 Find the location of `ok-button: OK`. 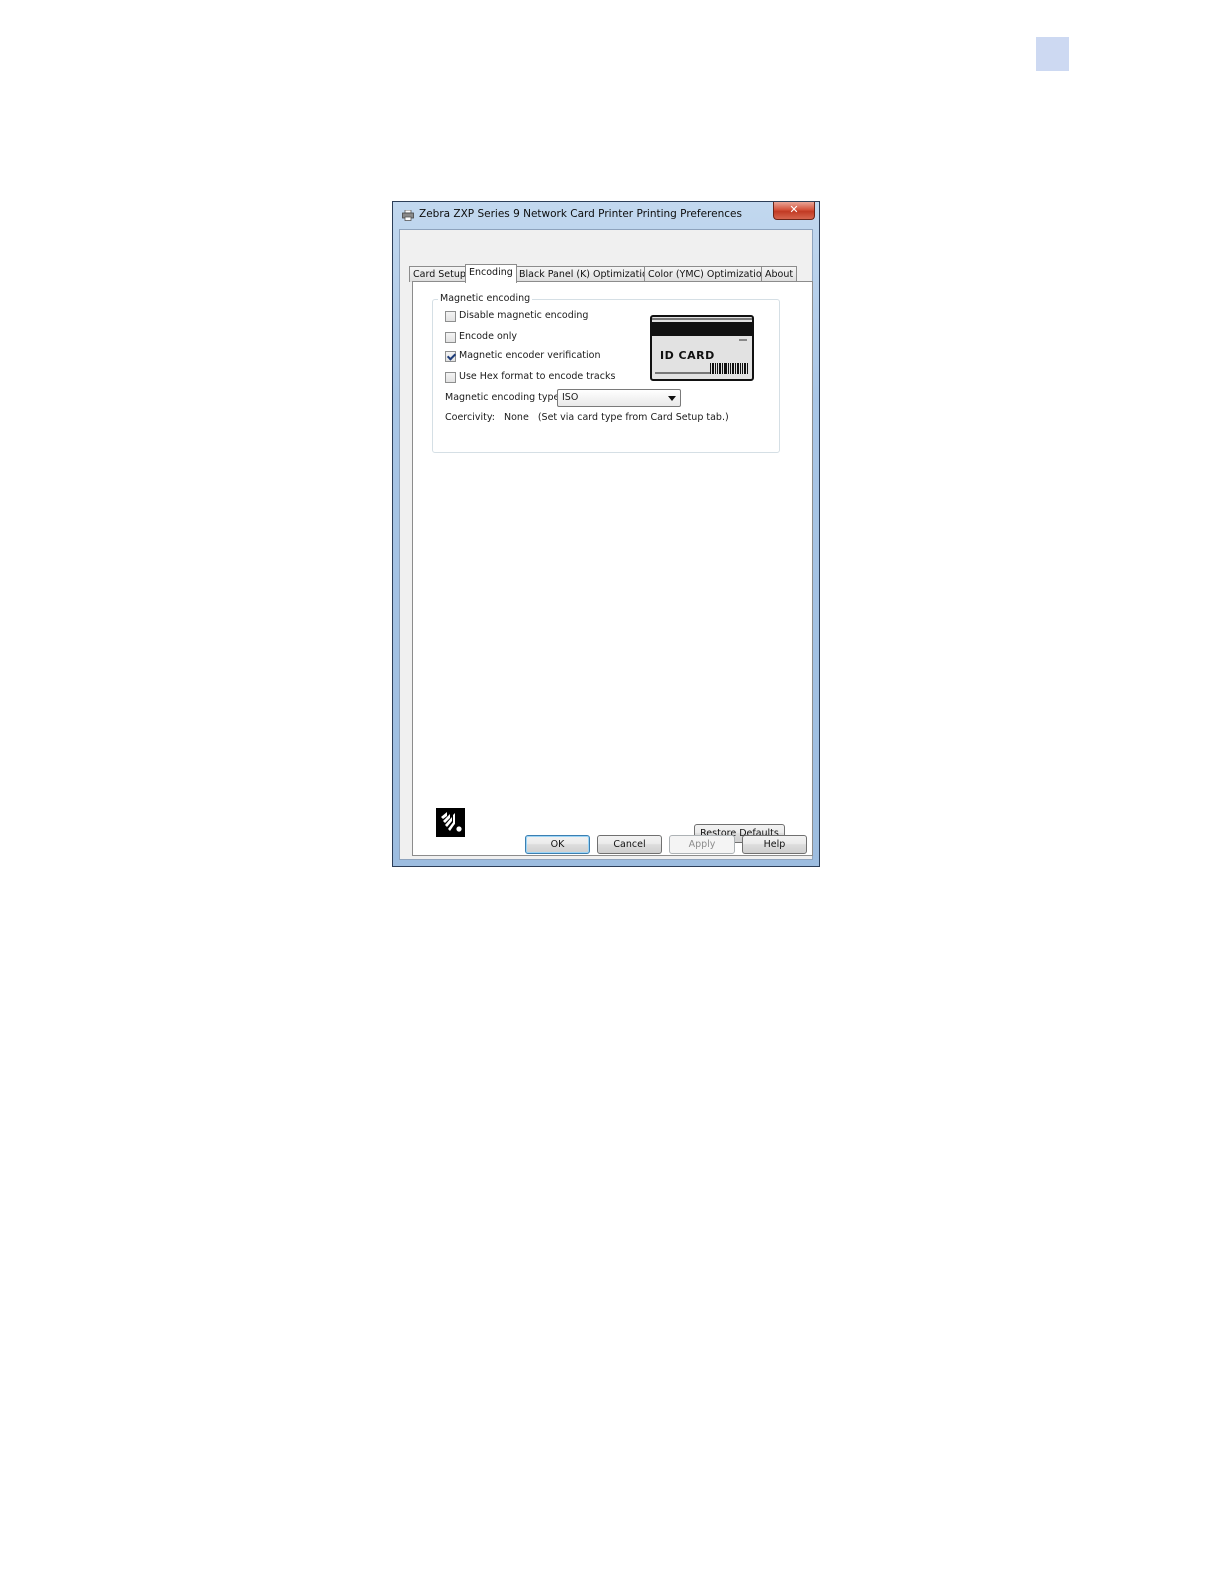

ok-button: OK is located at coordinates (557, 844).